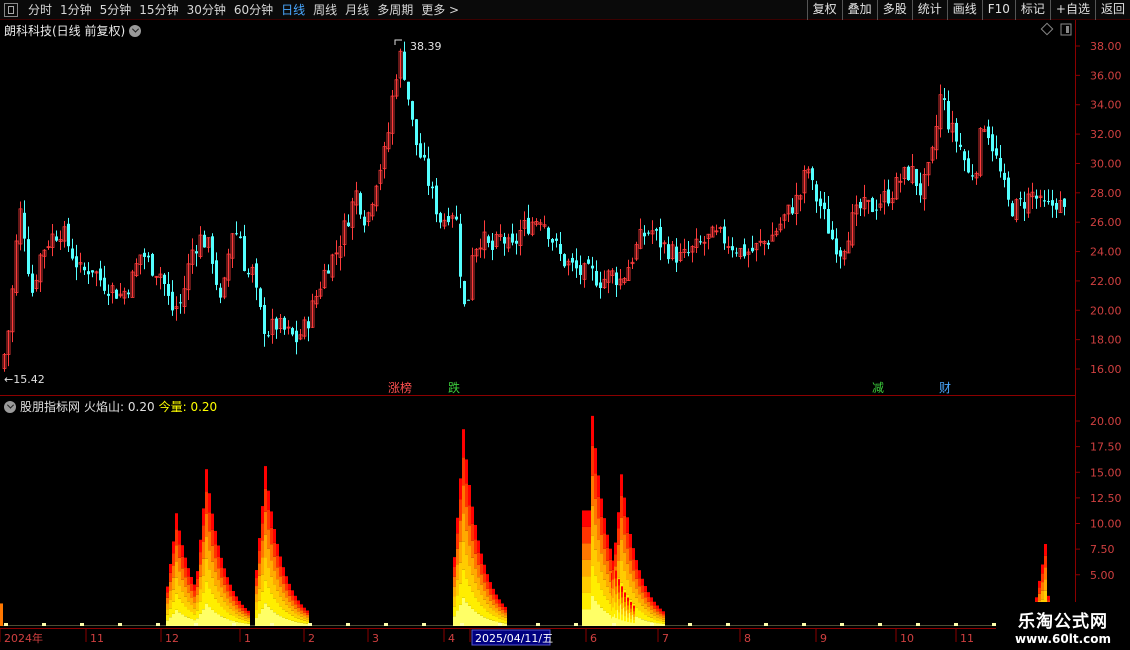  Describe the element at coordinates (859, 10) in the screenshot. I see `overlay-button: 叠加` at that location.